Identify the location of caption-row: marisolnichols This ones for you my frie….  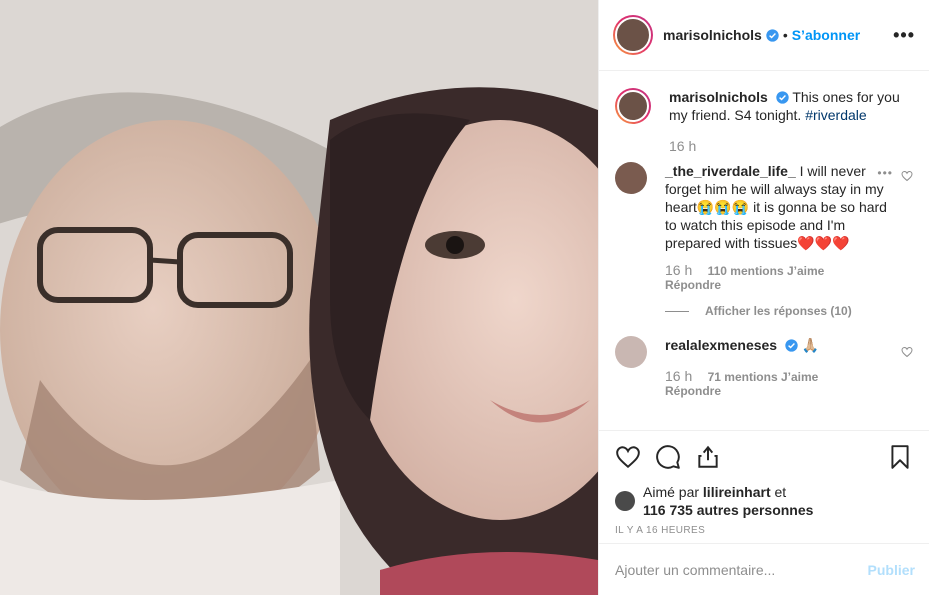
(765, 121).